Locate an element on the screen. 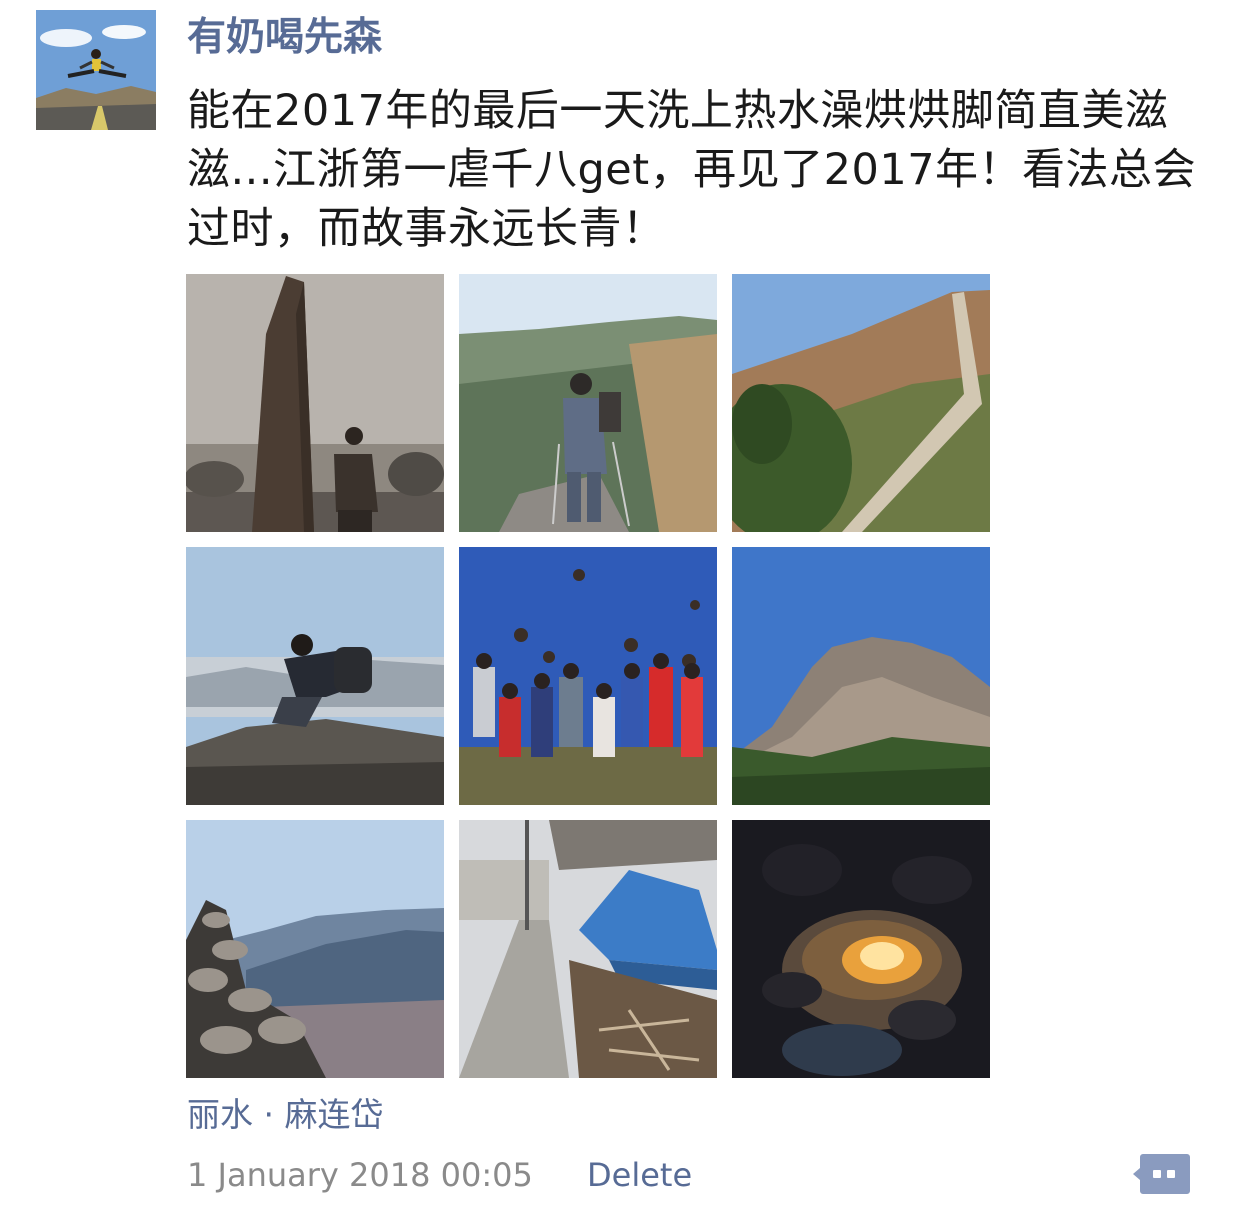 The width and height of the screenshot is (1242, 1228). hiker-resting-photo is located at coordinates (315, 676).